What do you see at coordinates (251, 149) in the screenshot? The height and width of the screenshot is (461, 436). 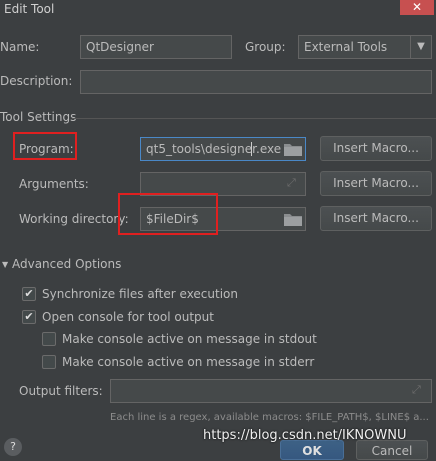 I see `text-cursor` at bounding box center [251, 149].